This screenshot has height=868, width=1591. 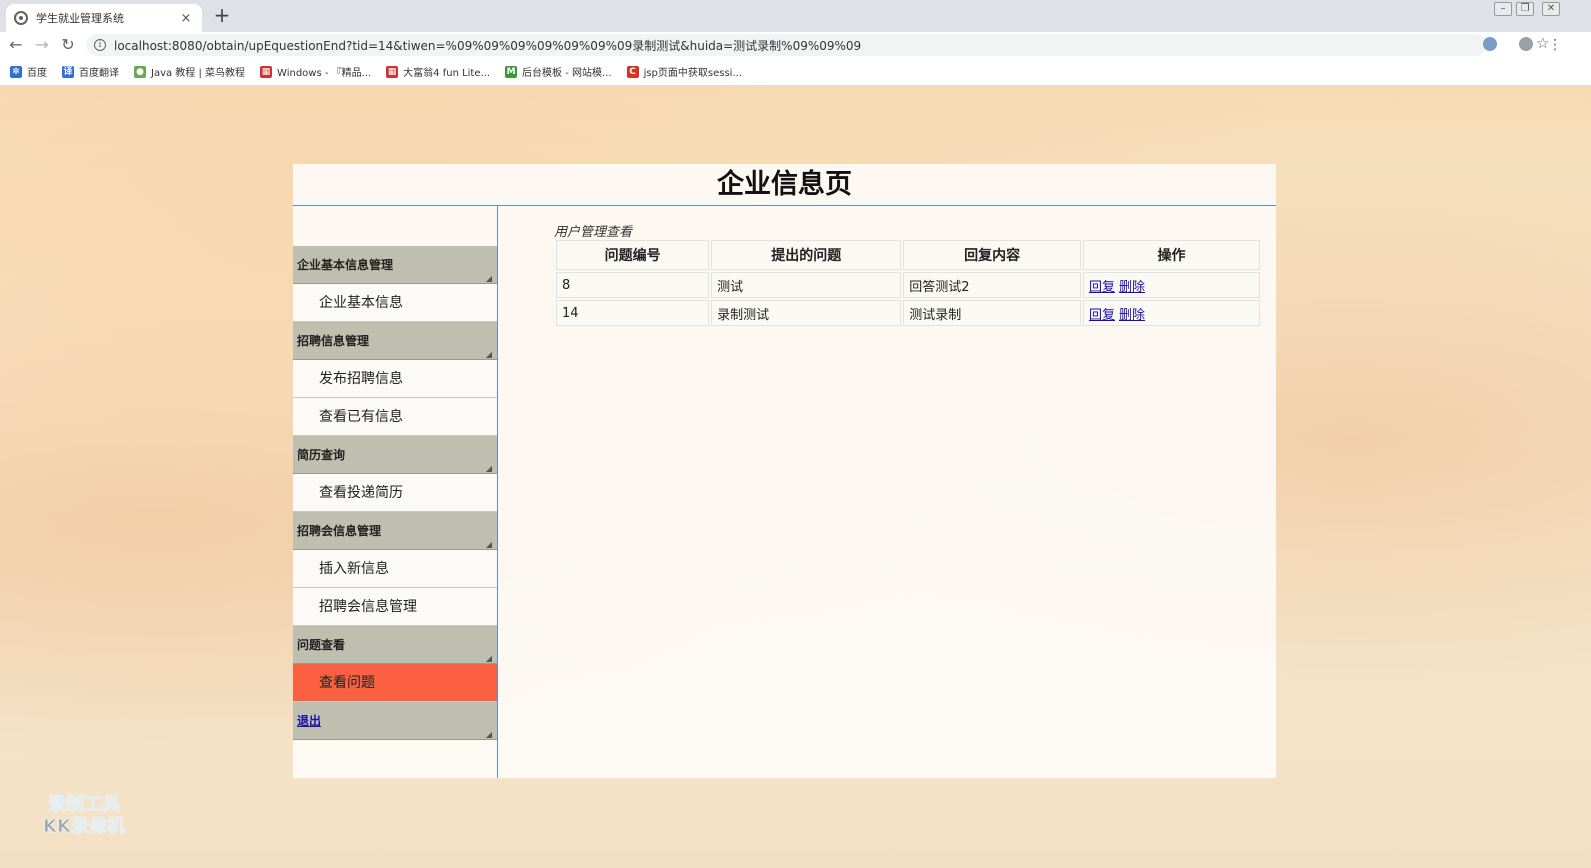 I want to click on table-row: 8 测试 回答测试2 回复 删除, so click(x=908, y=285).